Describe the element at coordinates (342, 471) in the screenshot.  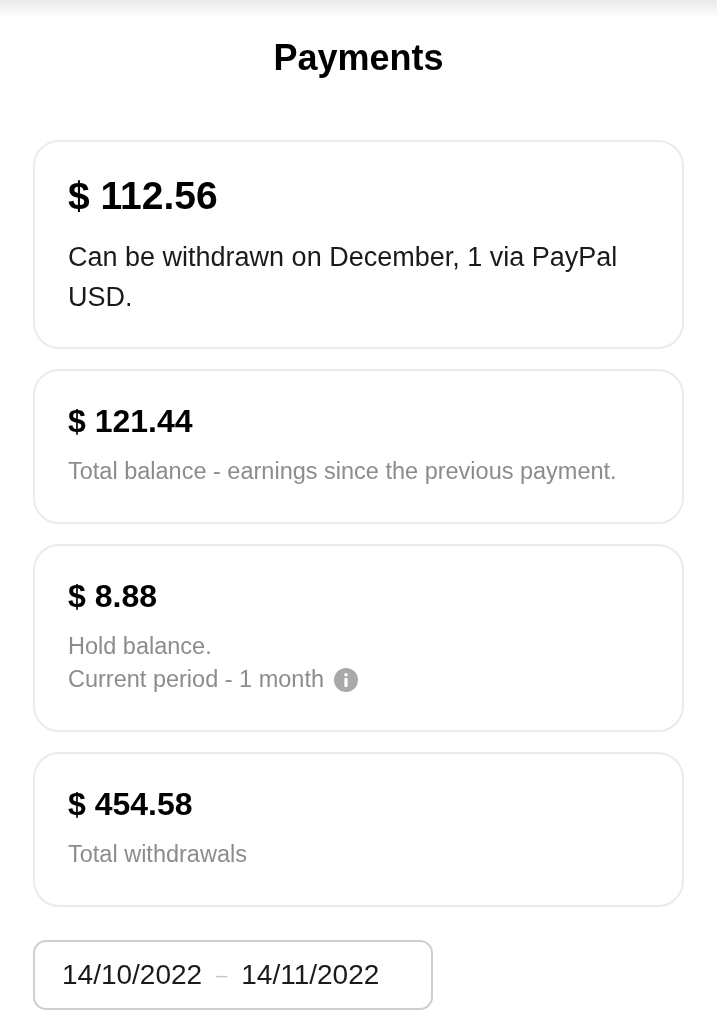
I see `description-text: Total balance - earnings since the previous payment.` at that location.